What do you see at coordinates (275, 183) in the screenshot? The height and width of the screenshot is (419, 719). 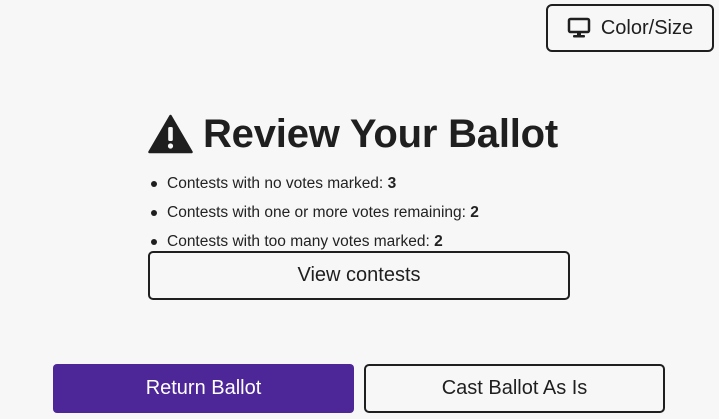 I see `summary-label: Contests with no votes marked:` at bounding box center [275, 183].